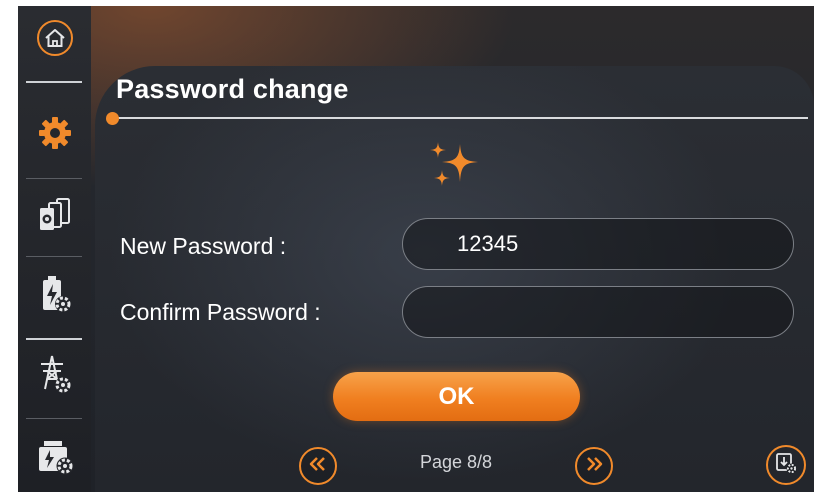 The width and height of the screenshot is (822, 494). What do you see at coordinates (112, 118) in the screenshot?
I see `title-accent-dot` at bounding box center [112, 118].